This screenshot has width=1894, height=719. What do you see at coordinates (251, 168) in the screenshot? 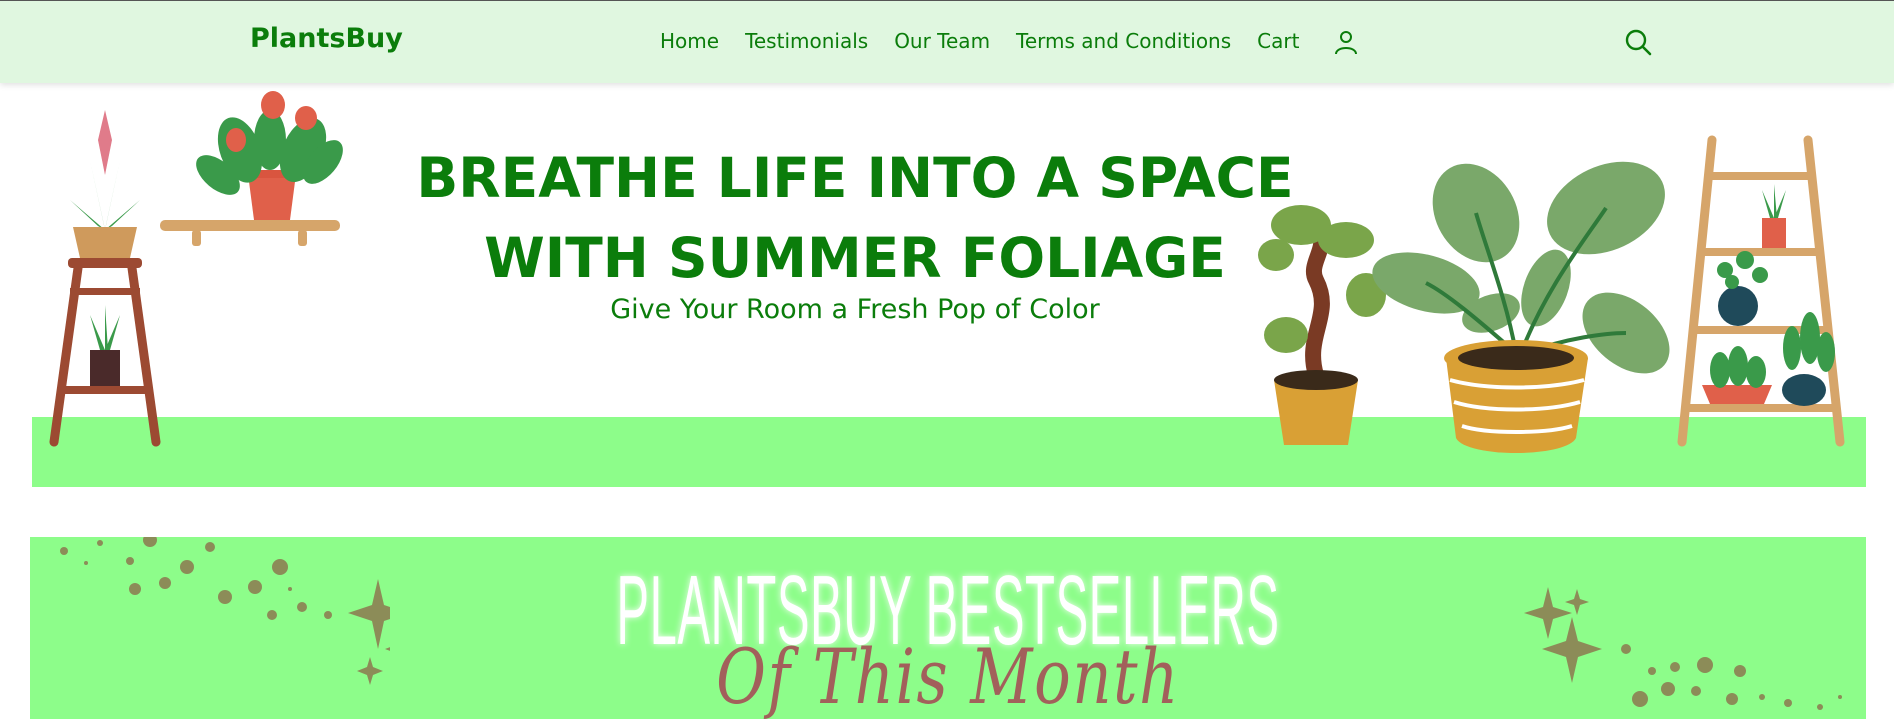
I see `wall-shelf-plant-illustration` at bounding box center [251, 168].